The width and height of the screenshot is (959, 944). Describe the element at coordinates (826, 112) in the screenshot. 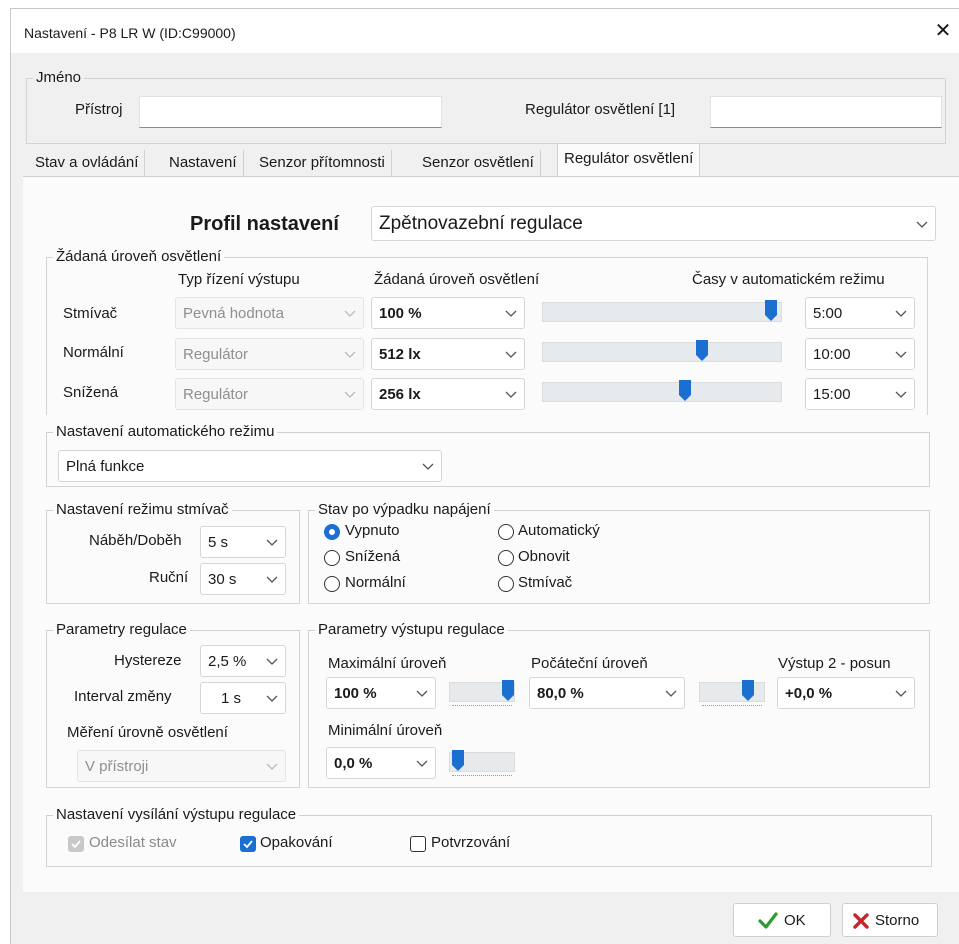

I see `regulator-name-input` at that location.